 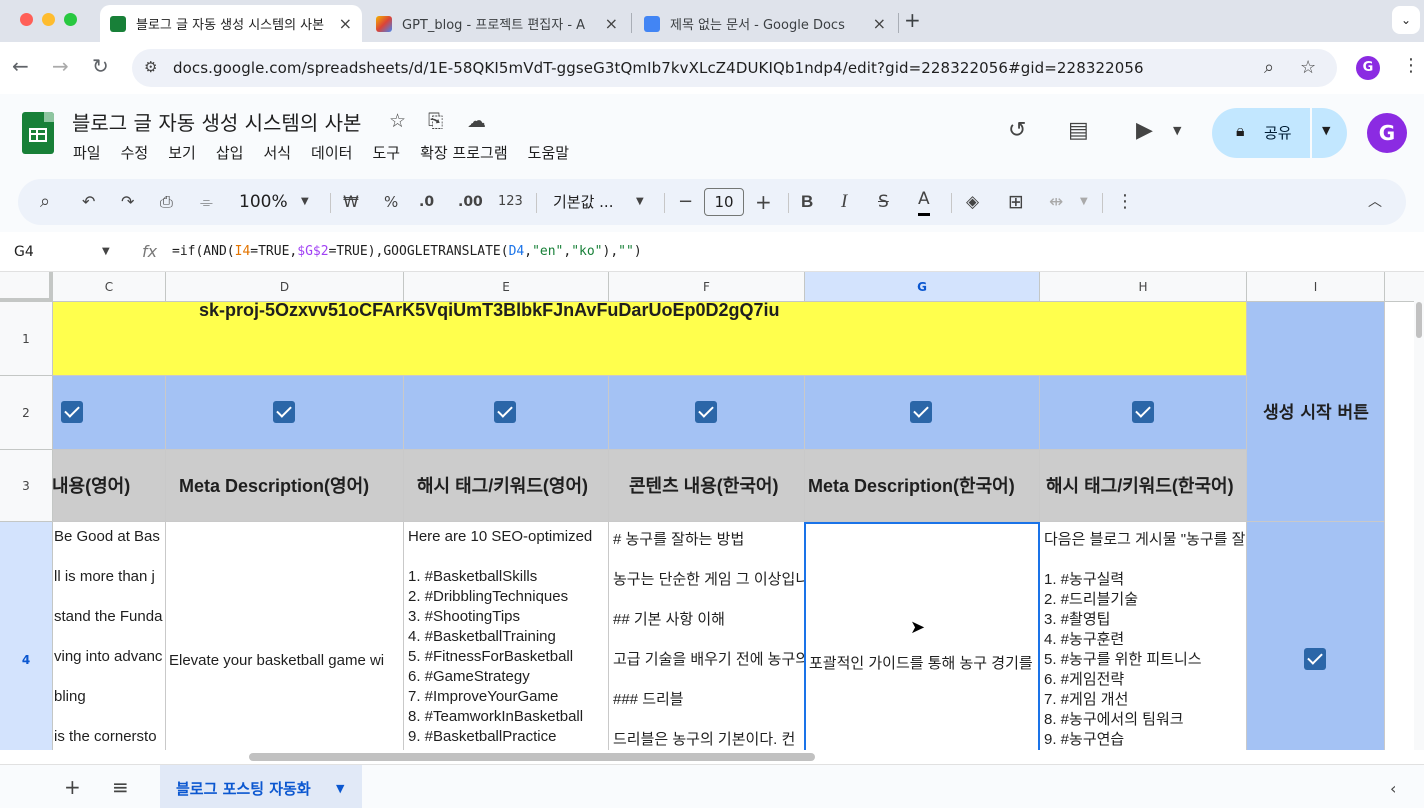 I want to click on checkbox-g2, so click(x=921, y=412).